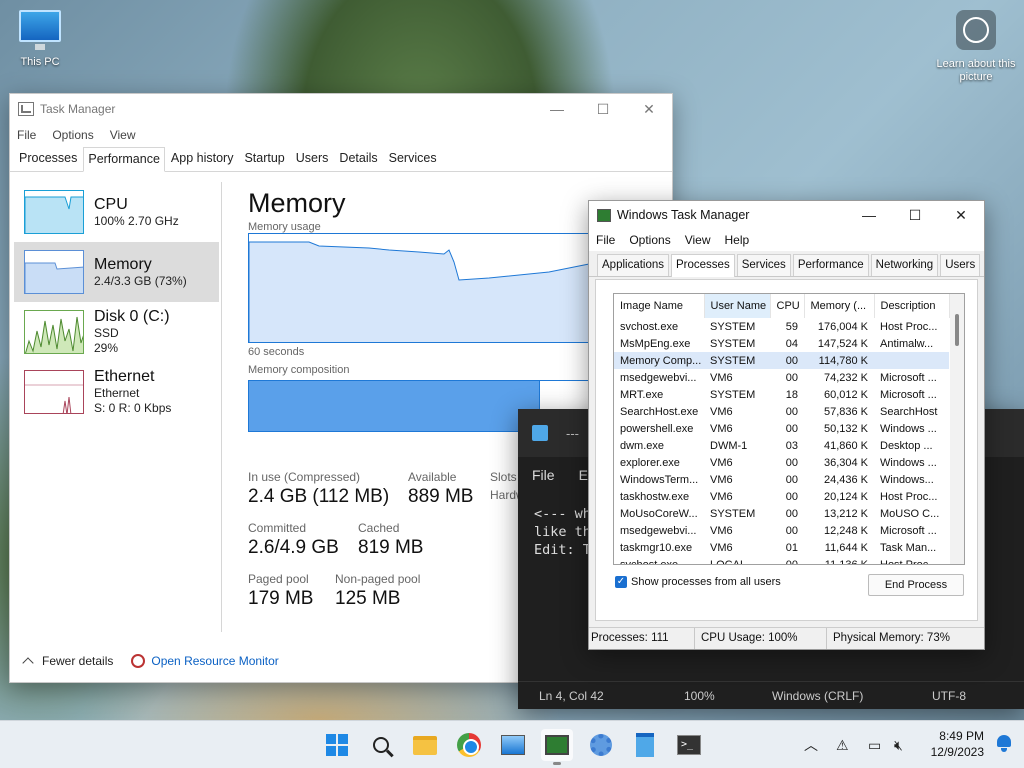 This screenshot has height=768, width=1024. I want to click on sidebar-item-title: CPU, so click(111, 204).